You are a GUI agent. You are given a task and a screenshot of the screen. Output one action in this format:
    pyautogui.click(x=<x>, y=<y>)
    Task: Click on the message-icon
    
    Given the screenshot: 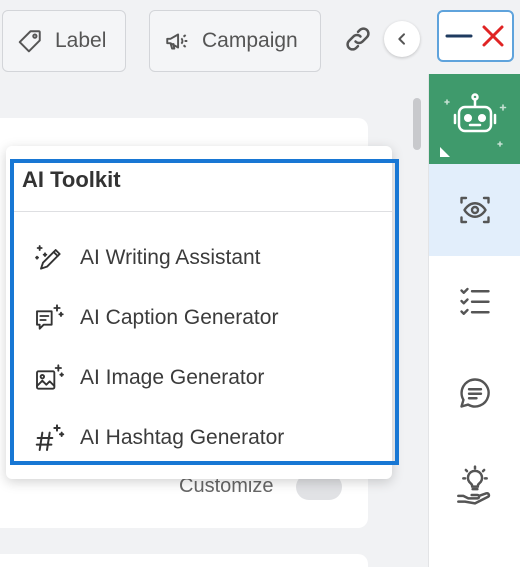 What is the action you would take?
    pyautogui.click(x=475, y=393)
    